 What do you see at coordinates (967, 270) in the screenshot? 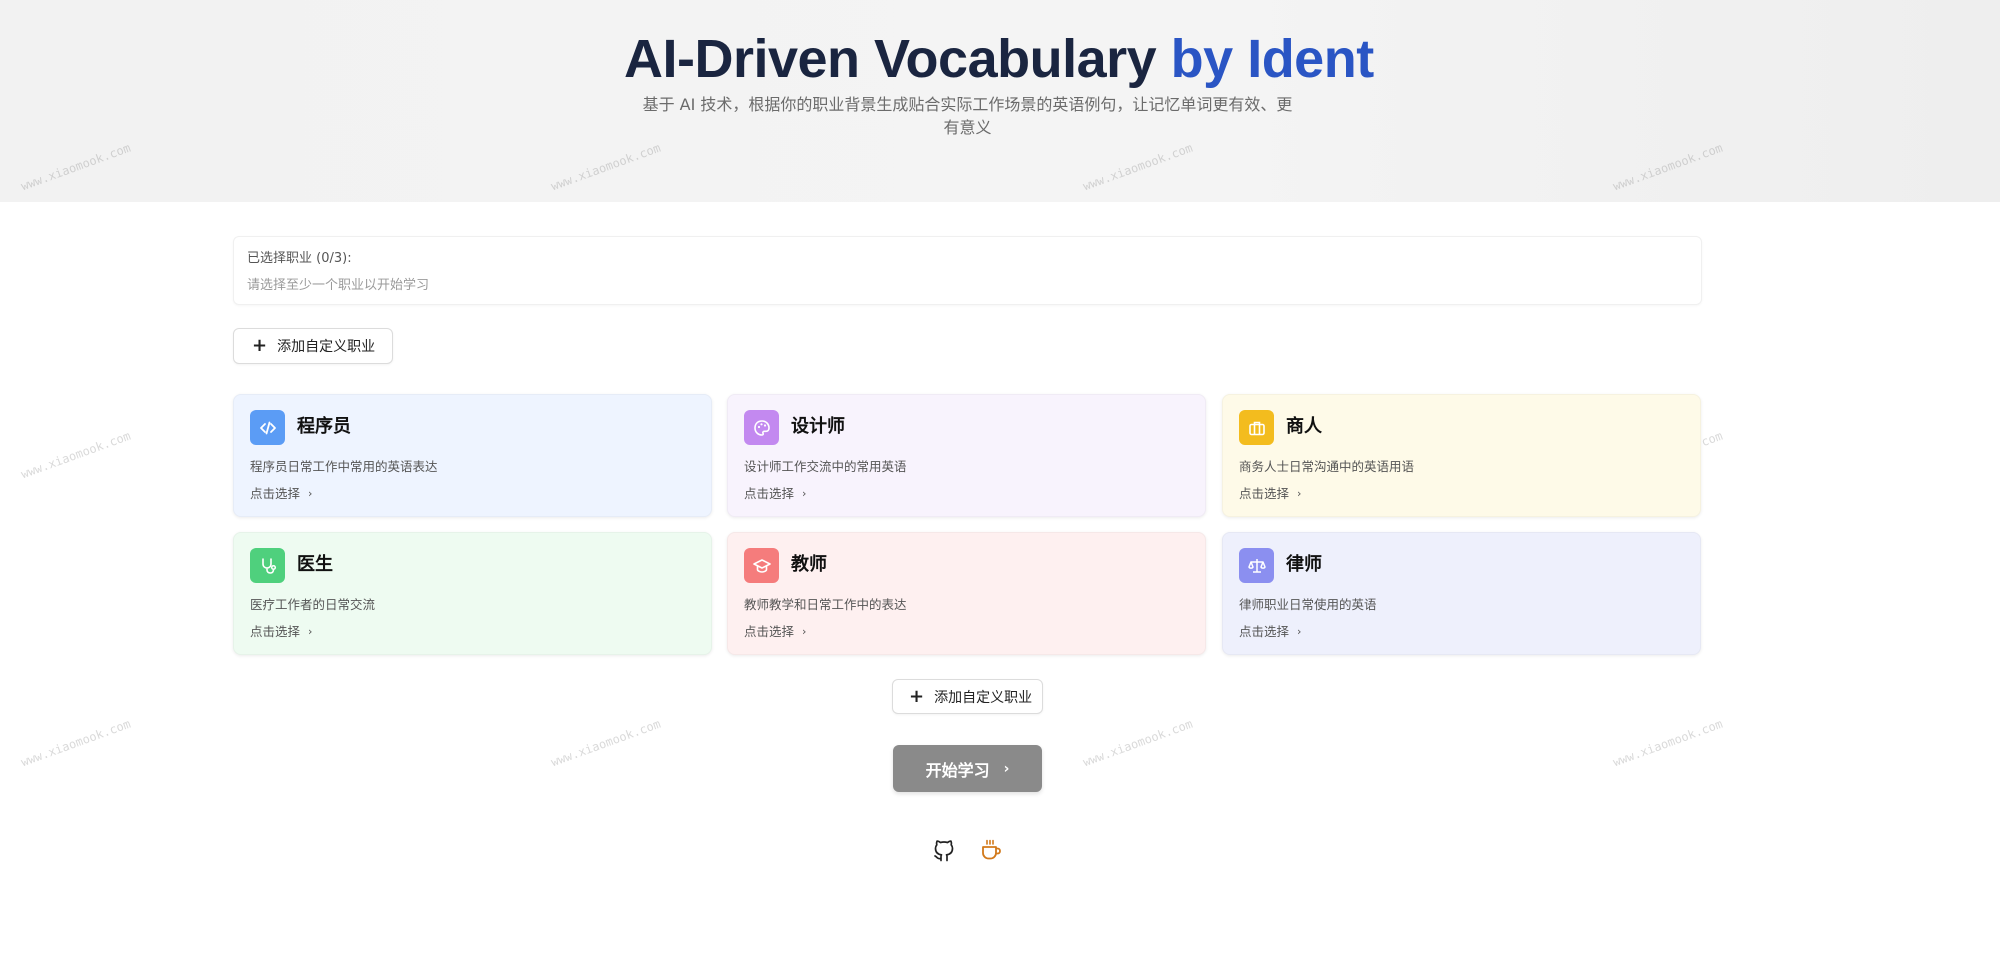
I see `selected-professions-panel: 已选择职业 (0/3): 请选择至少一个职业以开始学习` at bounding box center [967, 270].